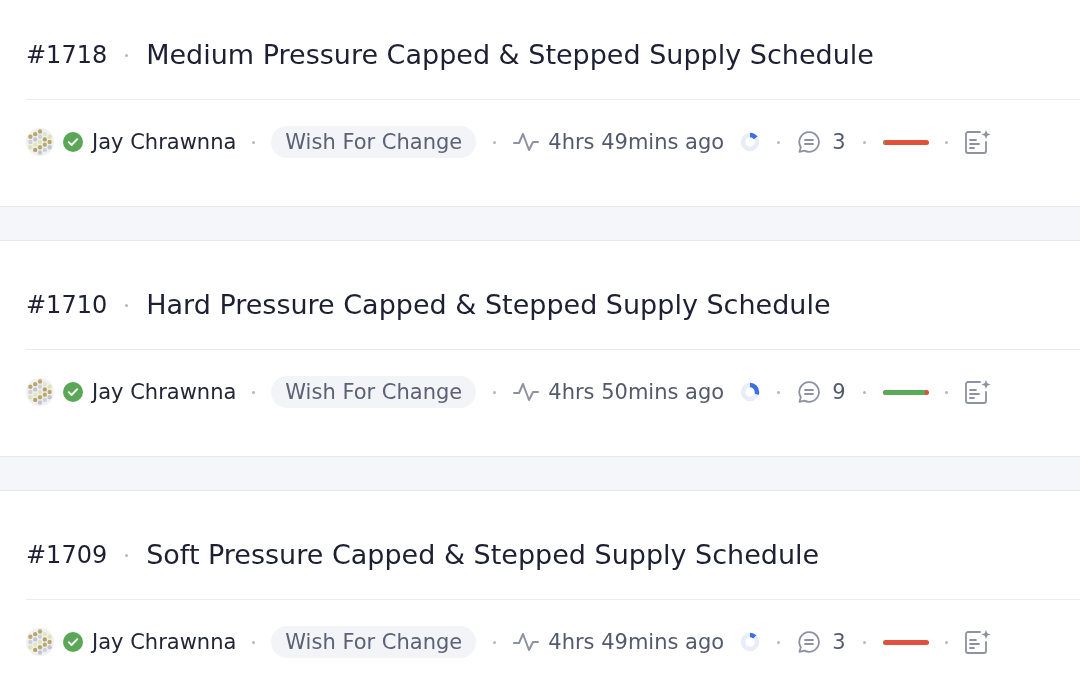  What do you see at coordinates (483, 555) in the screenshot?
I see `proposal-title: Soft Pressure Capped & Stepped Supply Schedule` at bounding box center [483, 555].